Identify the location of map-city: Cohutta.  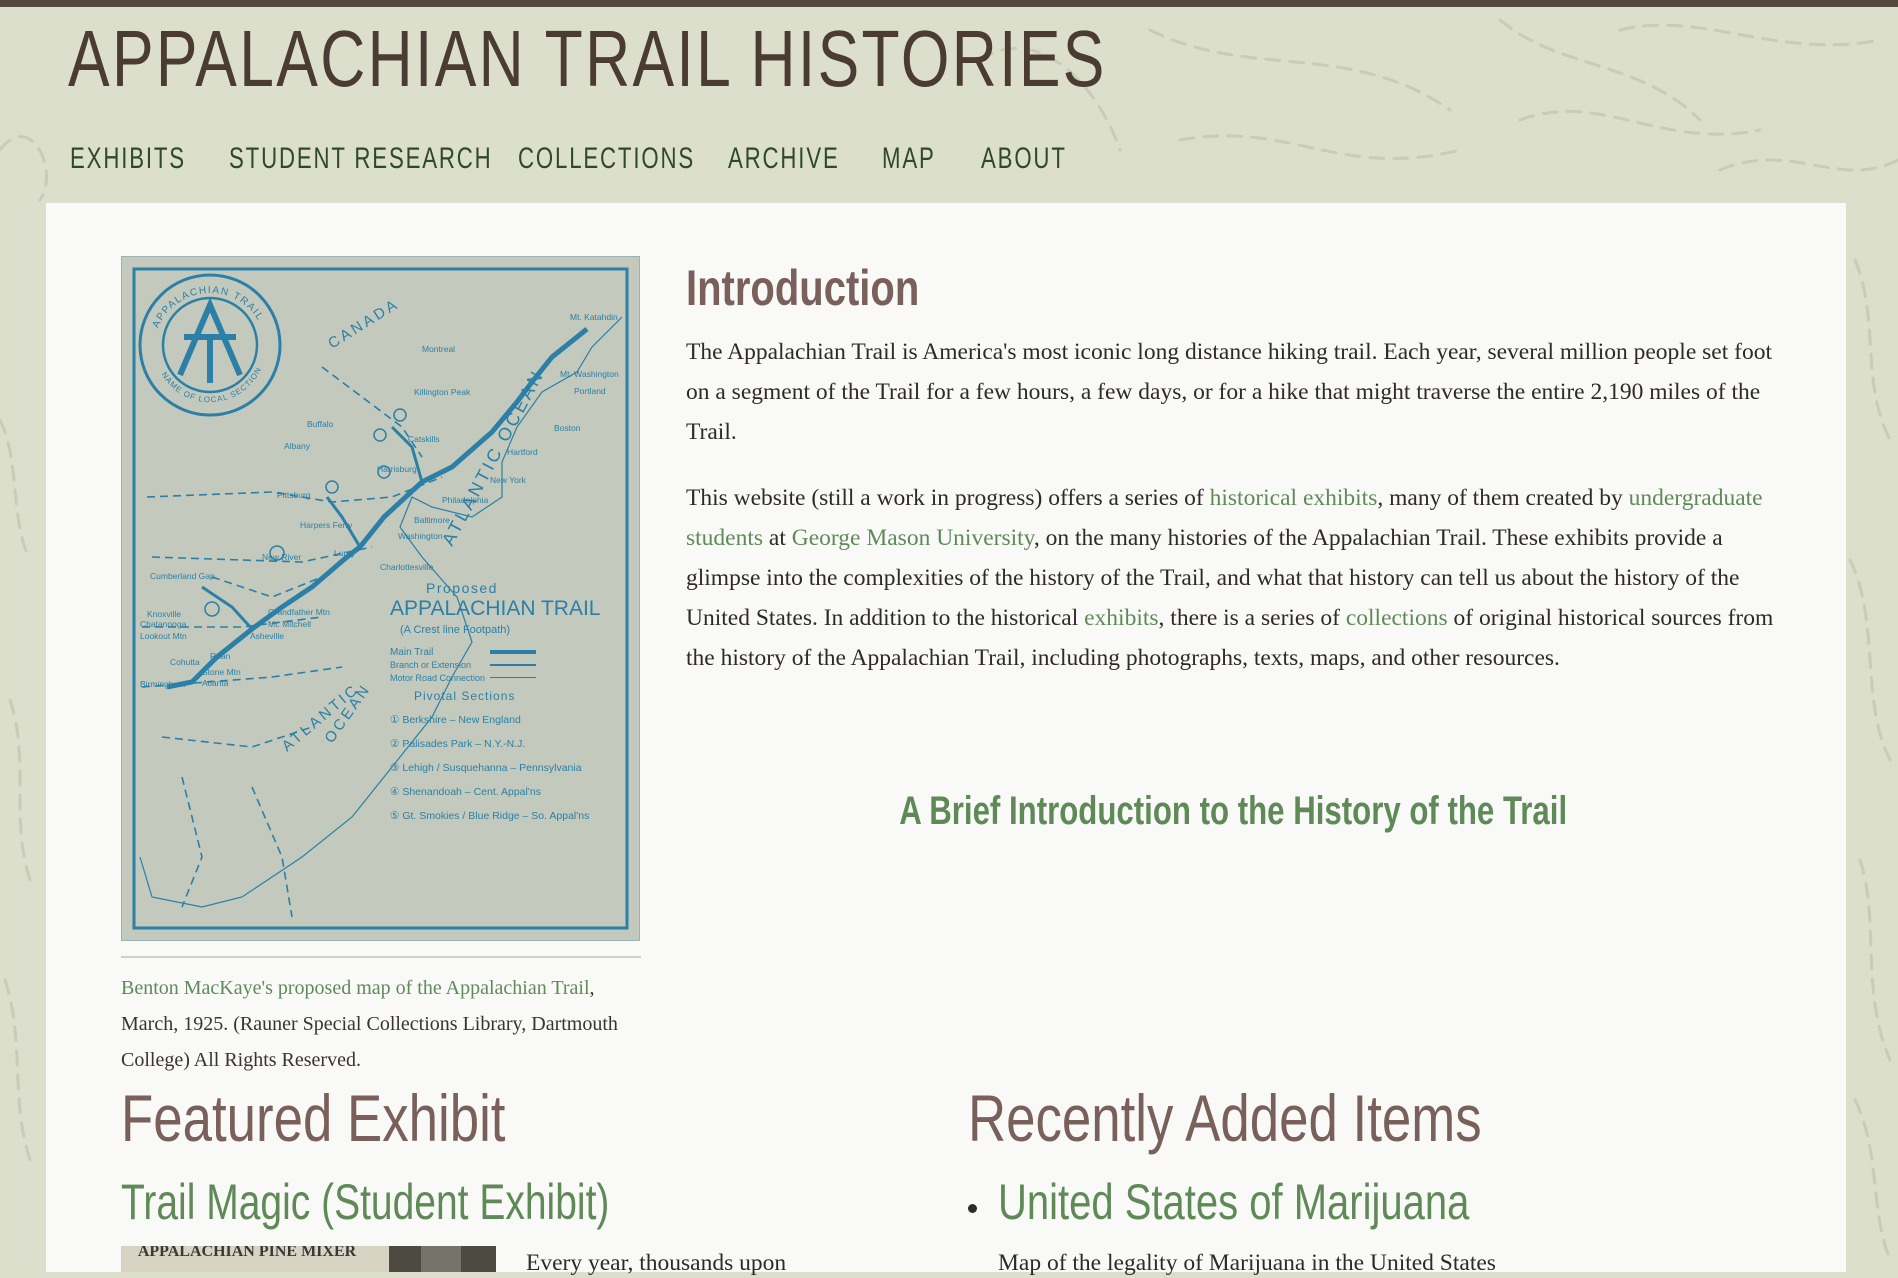
(185, 662).